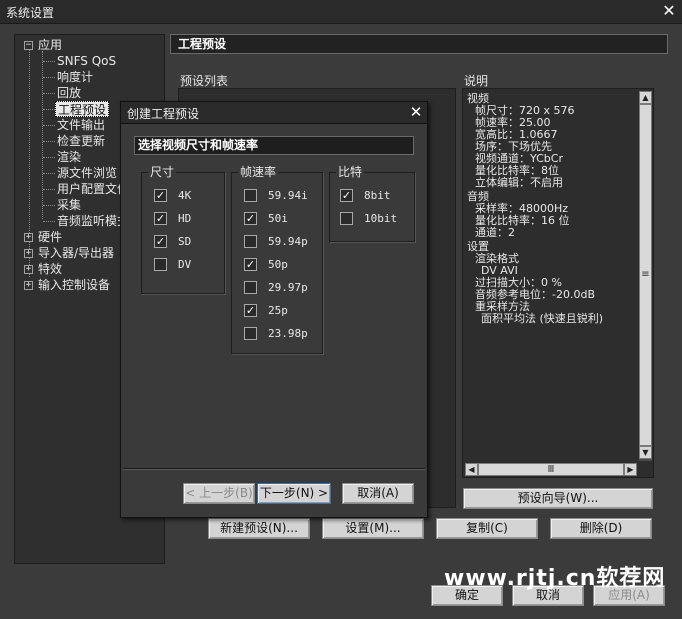  I want to click on tree-item-effects: 特效, so click(50, 269).